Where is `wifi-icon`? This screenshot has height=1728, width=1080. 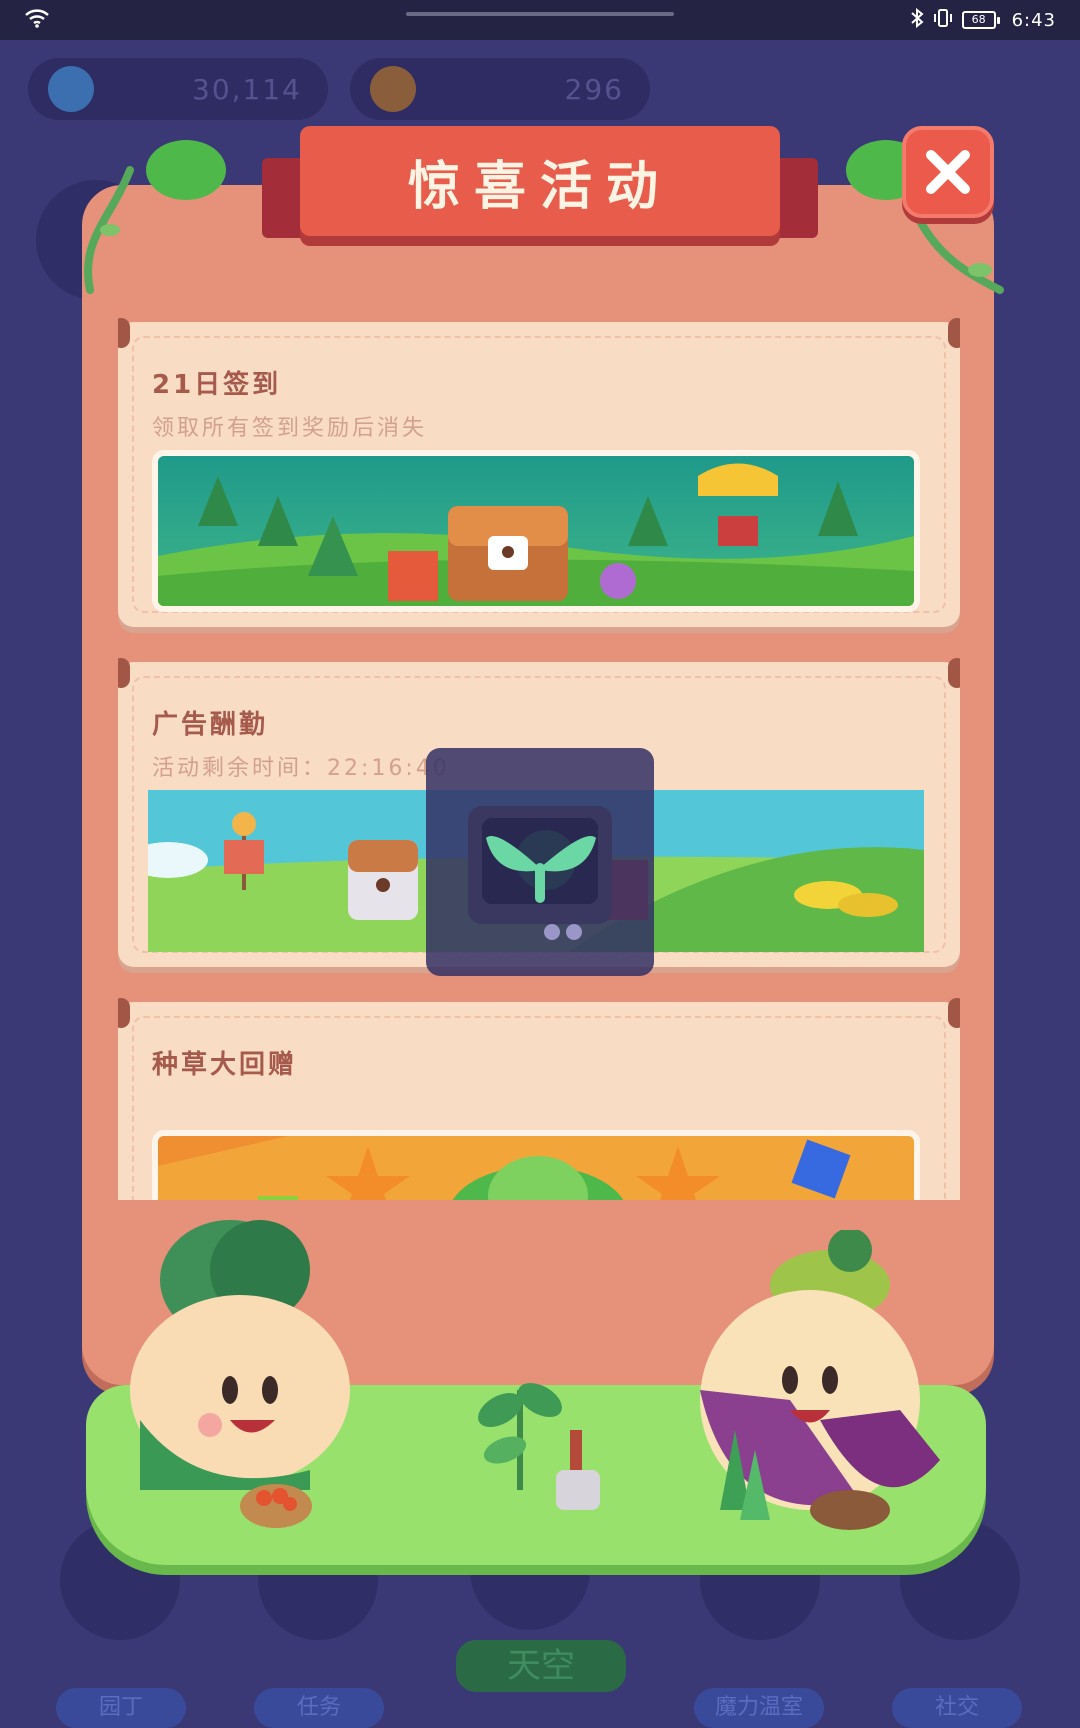
wifi-icon is located at coordinates (37, 20).